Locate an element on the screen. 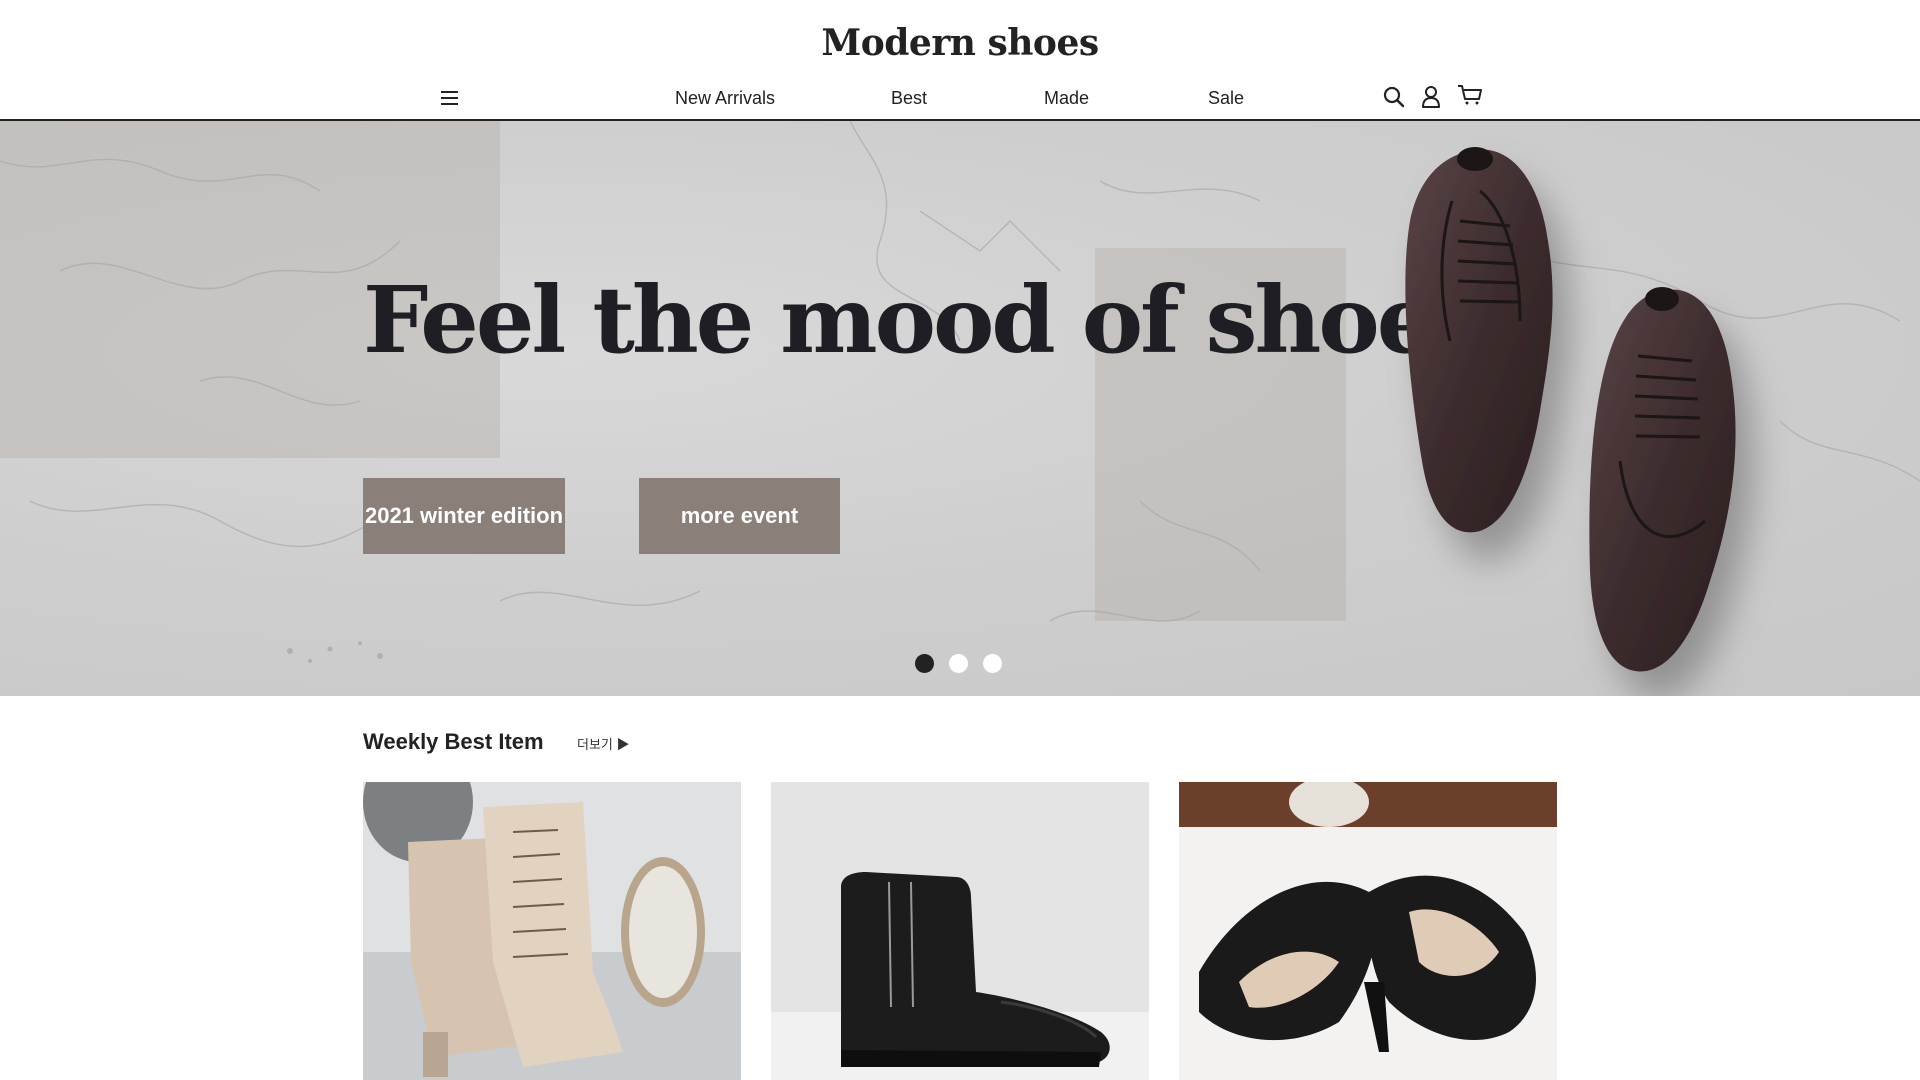  weekly-best-title: Weekly Best Item is located at coordinates (453, 741).